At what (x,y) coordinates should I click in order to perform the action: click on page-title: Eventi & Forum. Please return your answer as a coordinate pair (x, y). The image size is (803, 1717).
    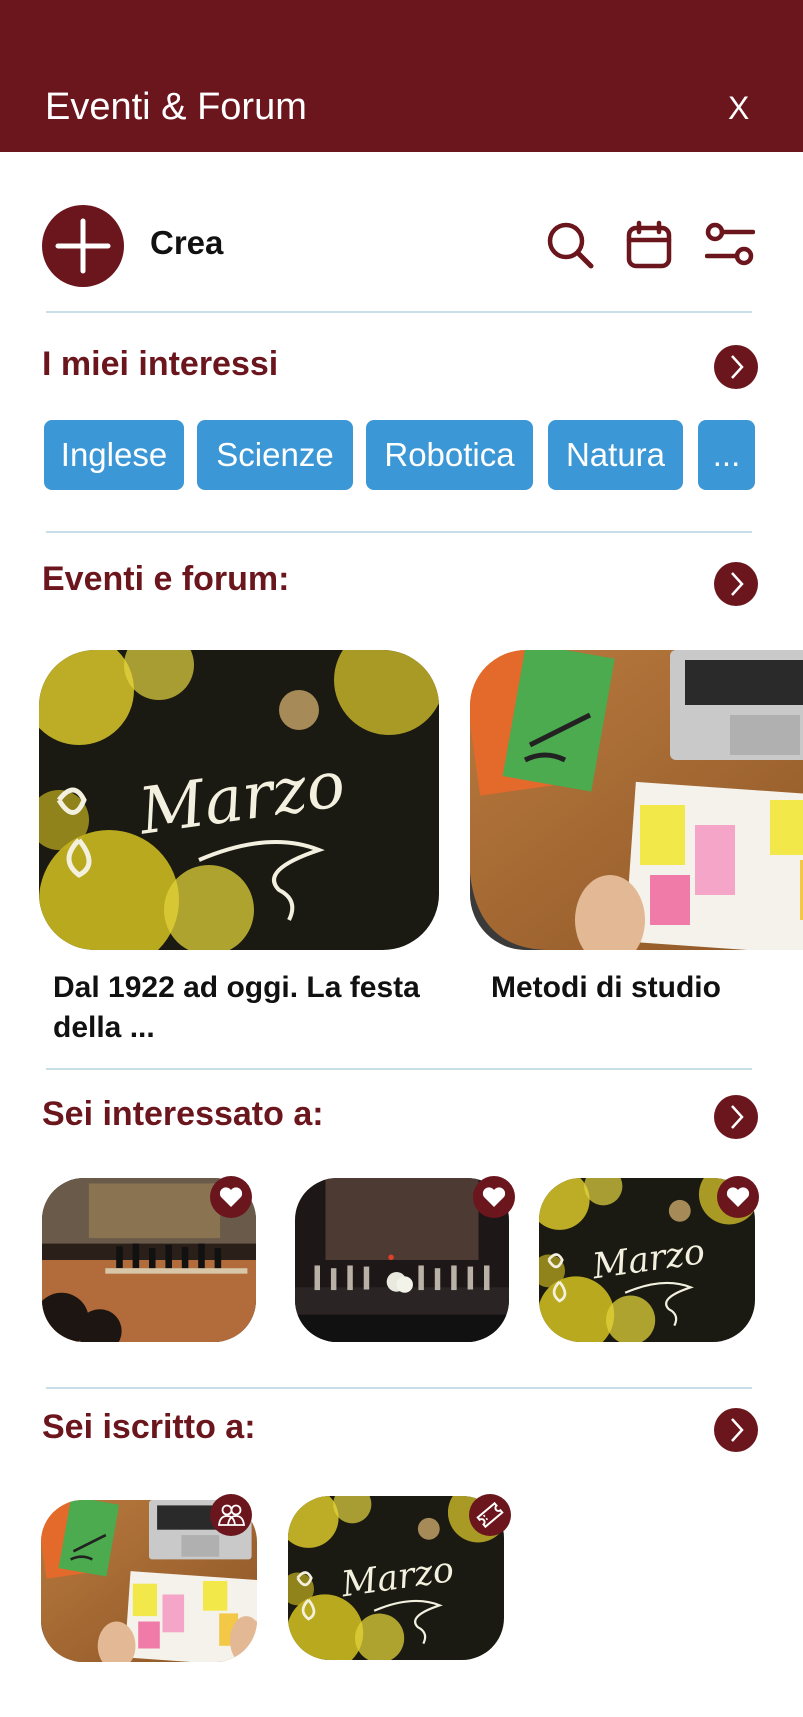
    Looking at the image, I should click on (176, 107).